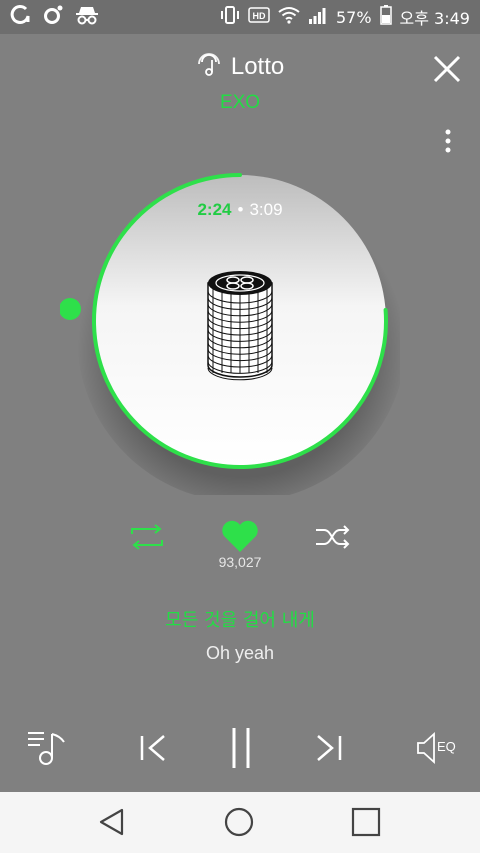  I want to click on more-menu-button, so click(448, 142).